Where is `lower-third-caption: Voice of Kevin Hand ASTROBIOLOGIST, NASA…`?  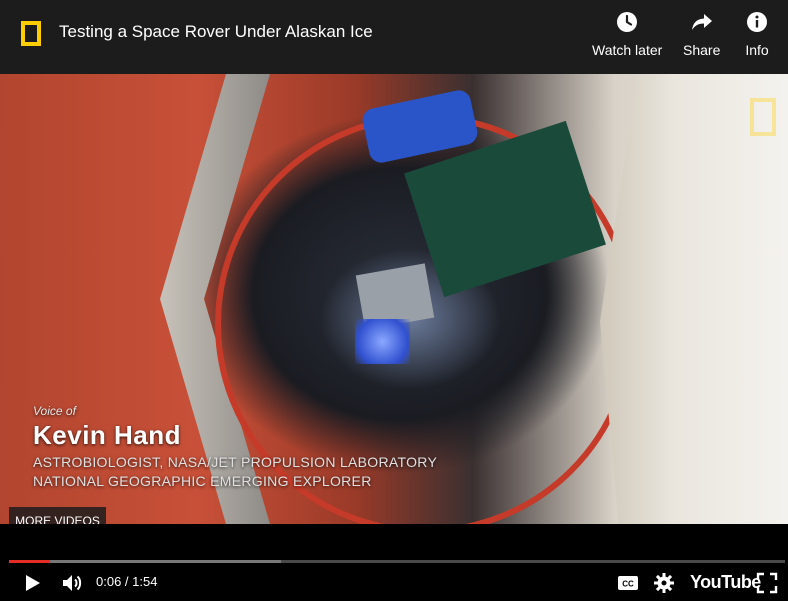
lower-third-caption: Voice of Kevin Hand ASTROBIOLOGIST, NASA… is located at coordinates (235, 446).